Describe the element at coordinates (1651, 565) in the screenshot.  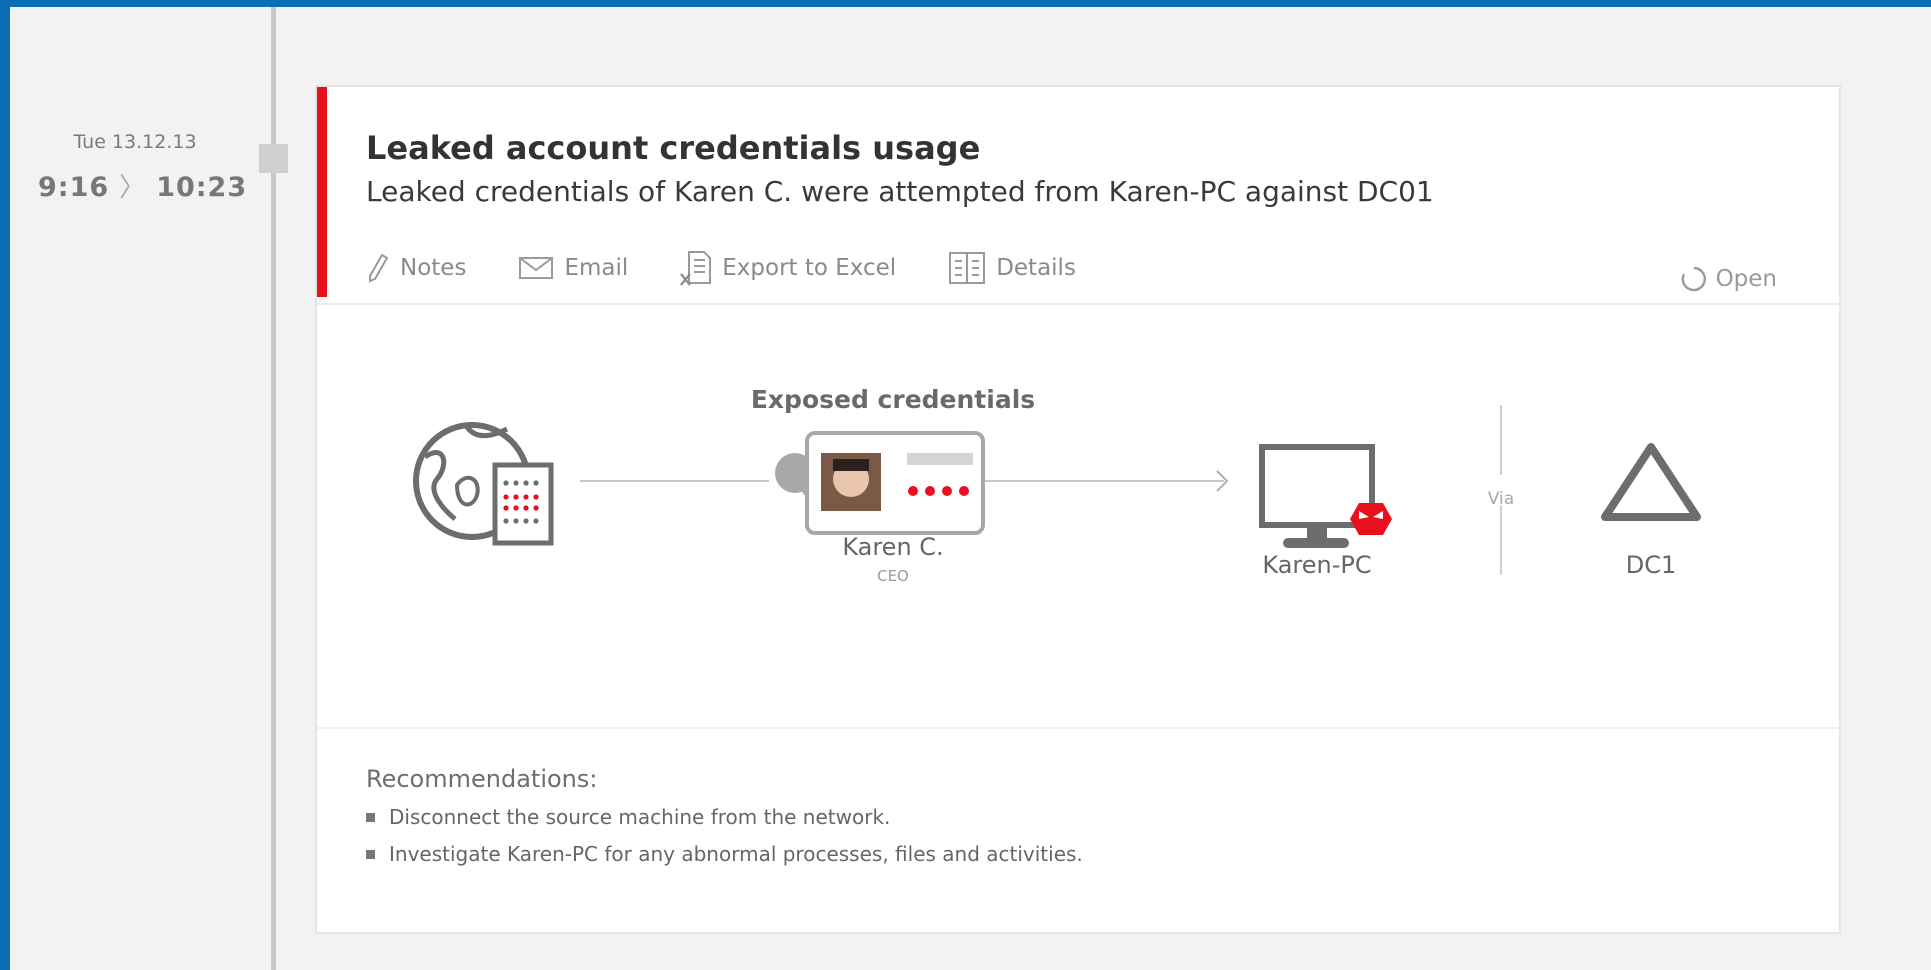
I see `target-name: DC1` at that location.